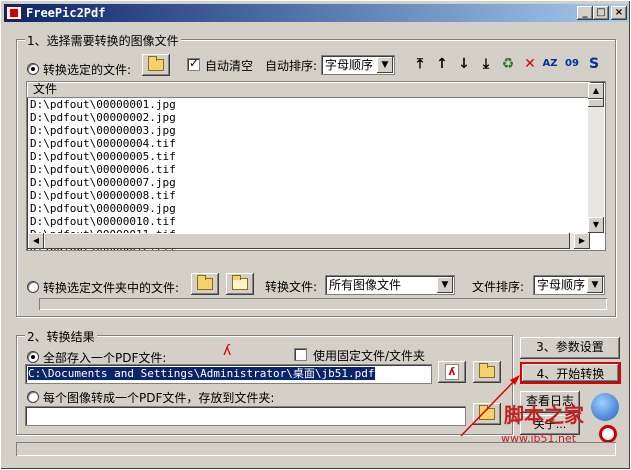 The image size is (631, 470). What do you see at coordinates (349, 65) in the screenshot?
I see `auto-sort-value: 字母顺序` at bounding box center [349, 65].